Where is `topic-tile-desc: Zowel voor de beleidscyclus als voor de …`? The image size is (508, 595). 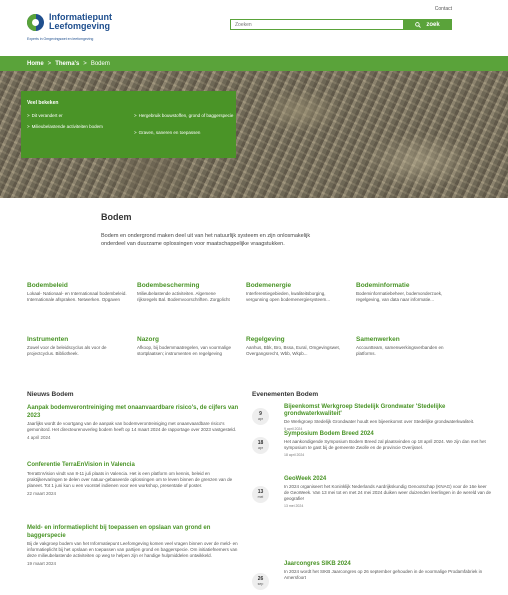
topic-tile-desc: Zowel voor de beleidscyclus als voor de … is located at coordinates (67, 350).